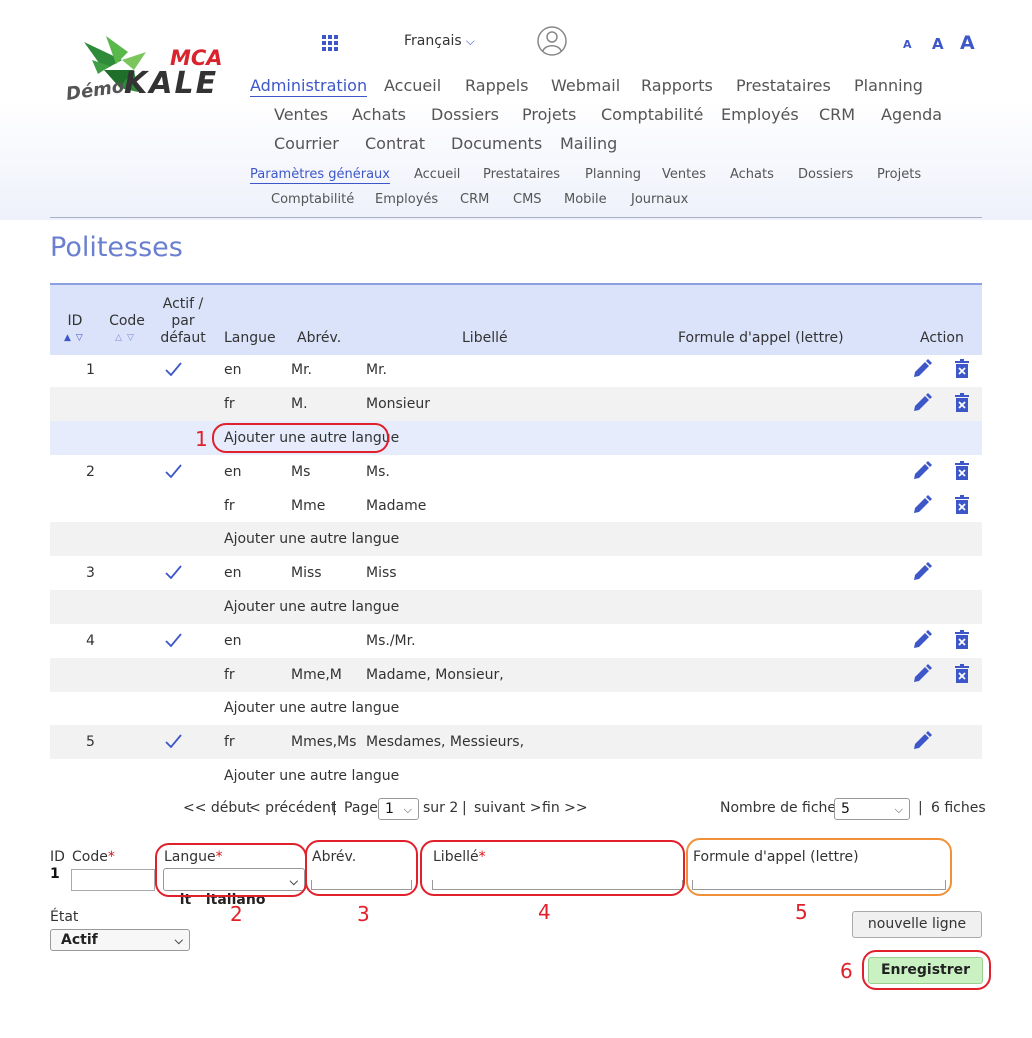  I want to click on col-code-header: Code △▽, so click(127, 330).